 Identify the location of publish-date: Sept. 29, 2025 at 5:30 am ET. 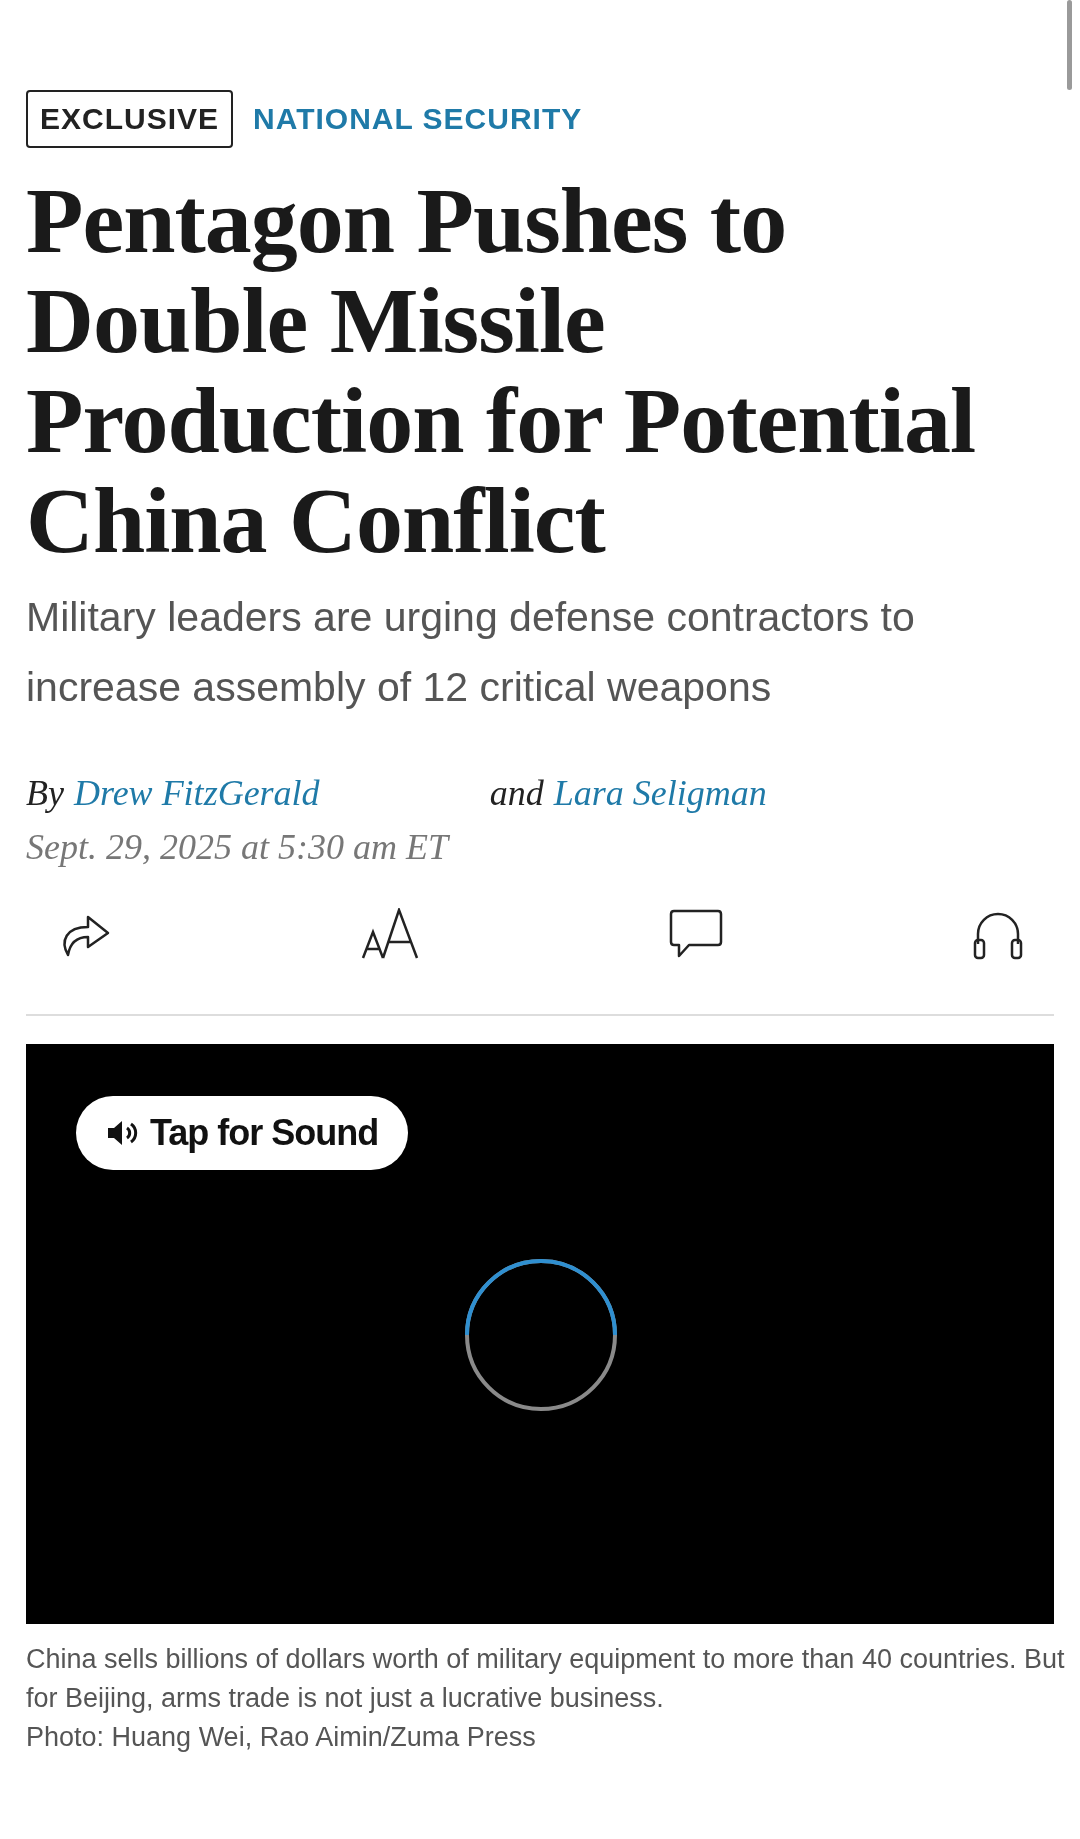
(238, 847).